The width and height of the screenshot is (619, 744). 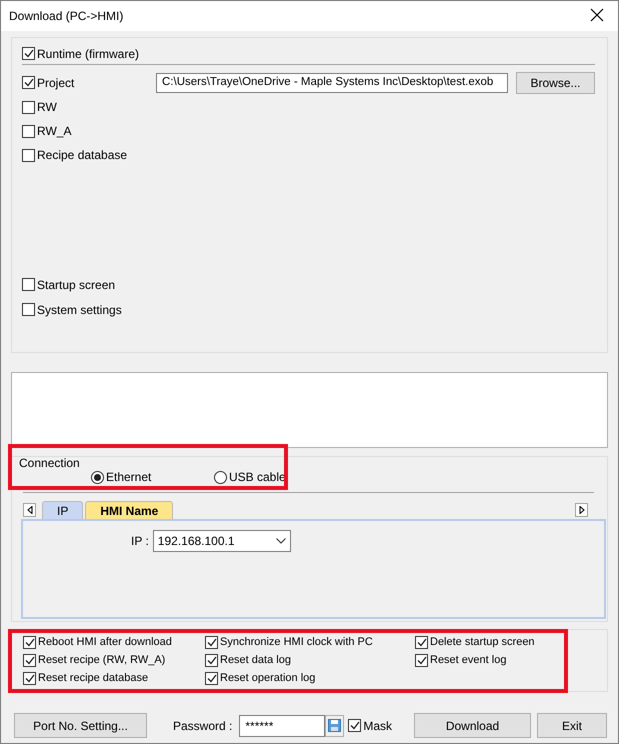 What do you see at coordinates (63, 510) in the screenshot?
I see `tab: IP` at bounding box center [63, 510].